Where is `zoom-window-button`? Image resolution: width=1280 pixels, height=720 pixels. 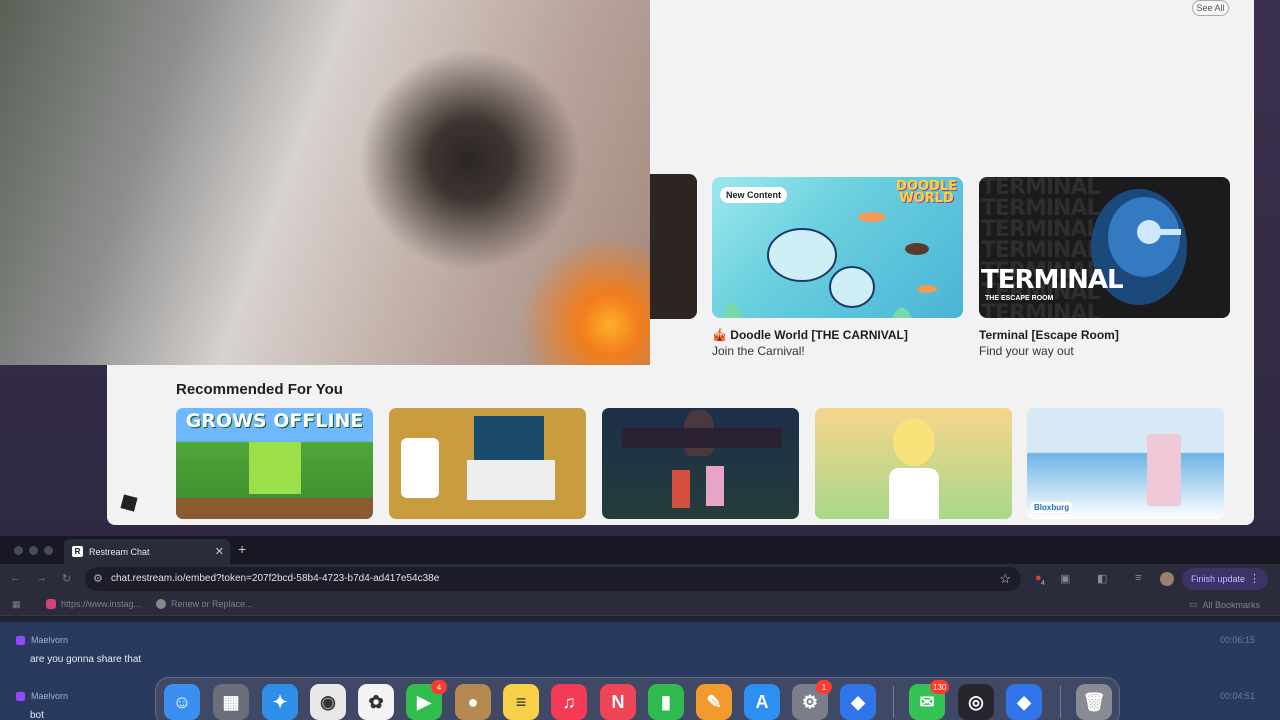 zoom-window-button is located at coordinates (48, 550).